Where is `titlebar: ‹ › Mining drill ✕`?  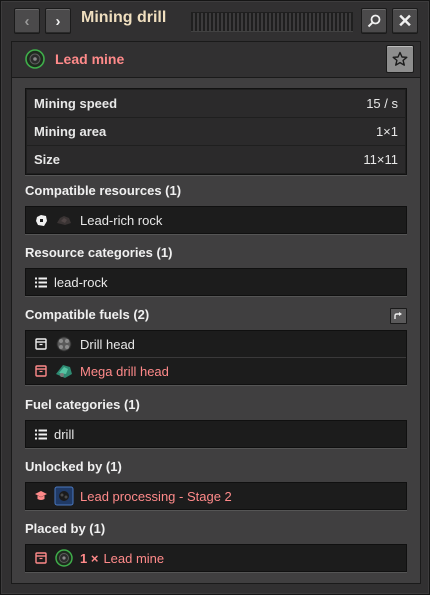
titlebar: ‹ › Mining drill ✕ is located at coordinates (215, 21).